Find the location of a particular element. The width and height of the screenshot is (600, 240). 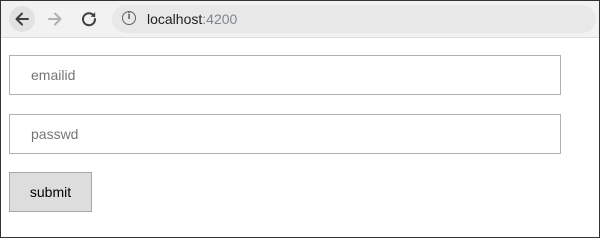

info-icon: i is located at coordinates (129, 18).